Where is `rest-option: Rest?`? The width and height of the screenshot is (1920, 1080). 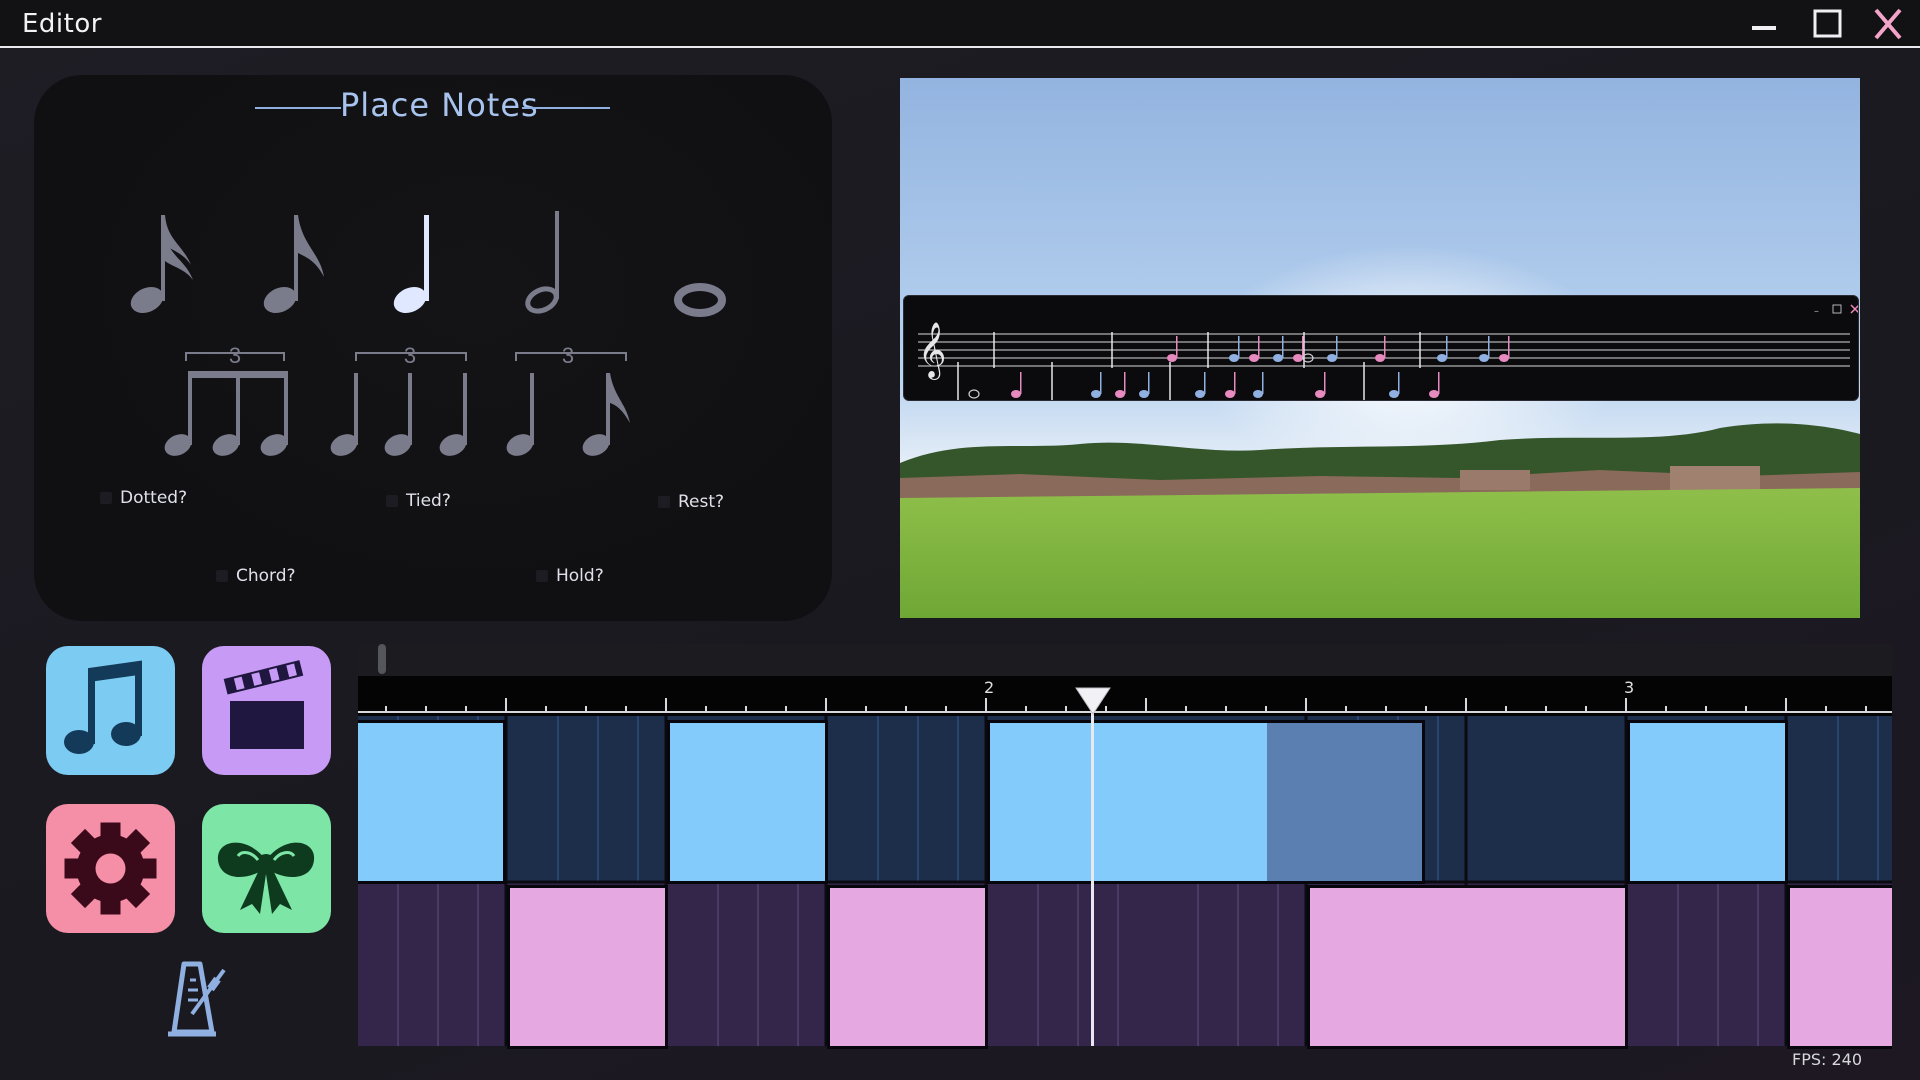
rest-option: Rest? is located at coordinates (691, 502).